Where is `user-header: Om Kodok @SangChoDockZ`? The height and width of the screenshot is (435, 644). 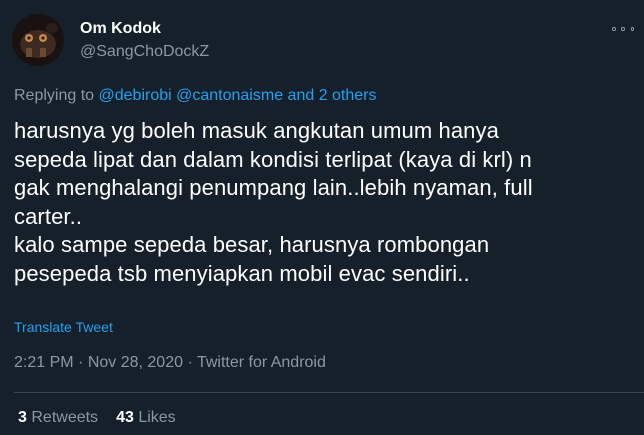
user-header: Om Kodok @SangChoDockZ is located at coordinates (144, 41).